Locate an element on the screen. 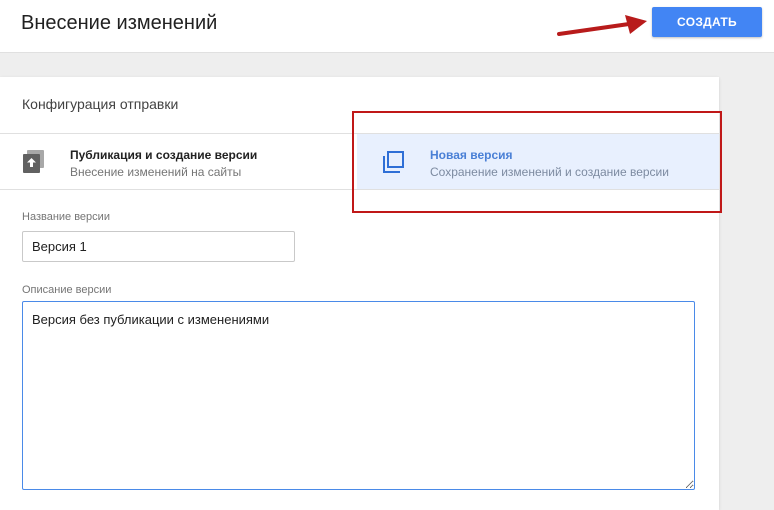 Image resolution: width=774 pixels, height=510 pixels. version-name-label: Название версии is located at coordinates (66, 217).